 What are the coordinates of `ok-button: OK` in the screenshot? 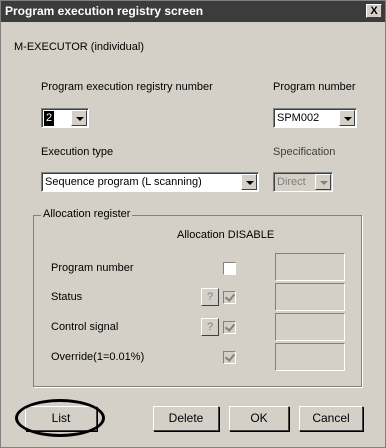 It's located at (259, 418).